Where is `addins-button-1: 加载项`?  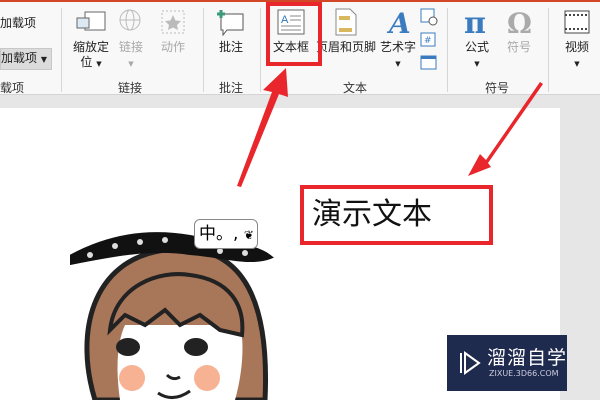
addins-button-1: 加载项 is located at coordinates (18, 23).